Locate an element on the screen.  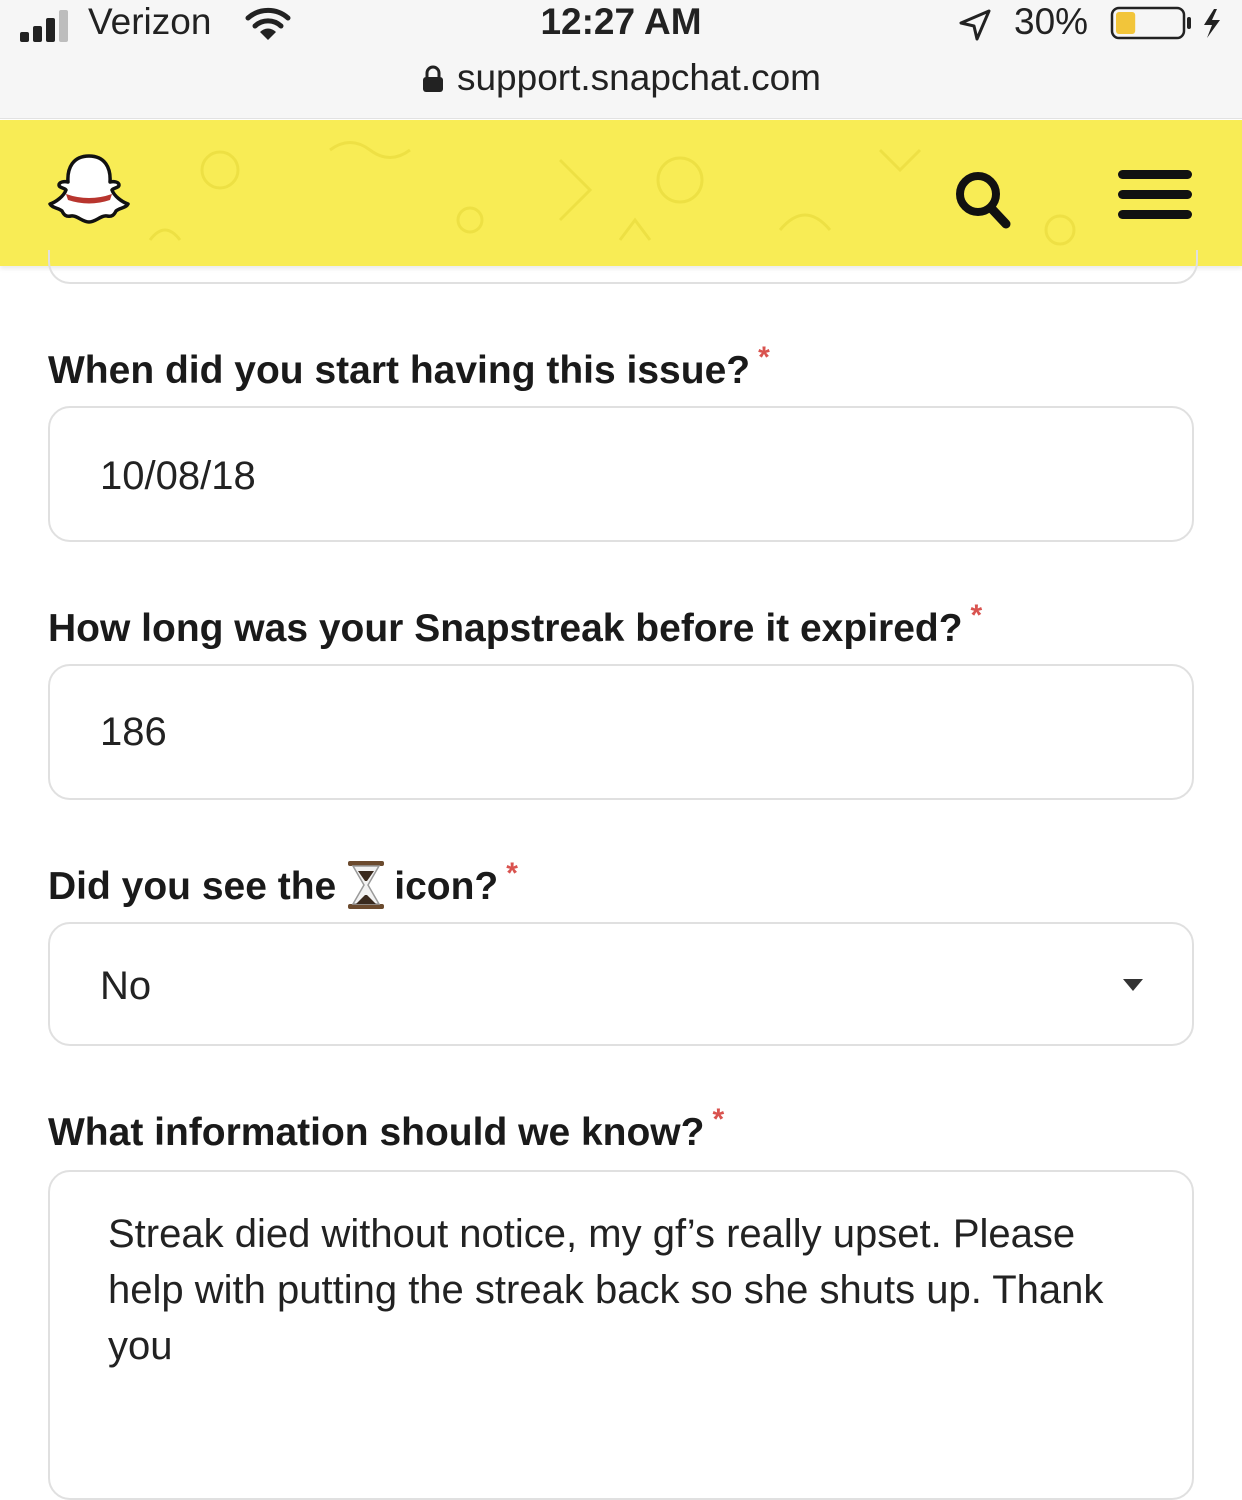
previous-field-edge is located at coordinates (623, 267).